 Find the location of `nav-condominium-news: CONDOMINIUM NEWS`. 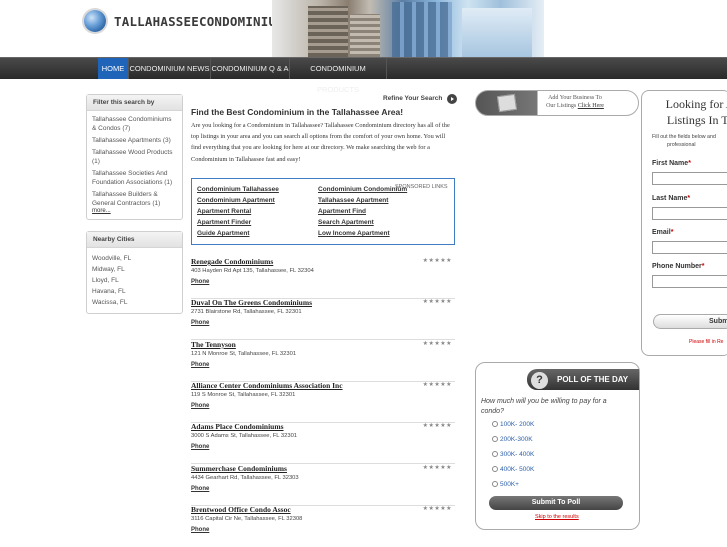

nav-condominium-news: CONDOMINIUM NEWS is located at coordinates (170, 68).